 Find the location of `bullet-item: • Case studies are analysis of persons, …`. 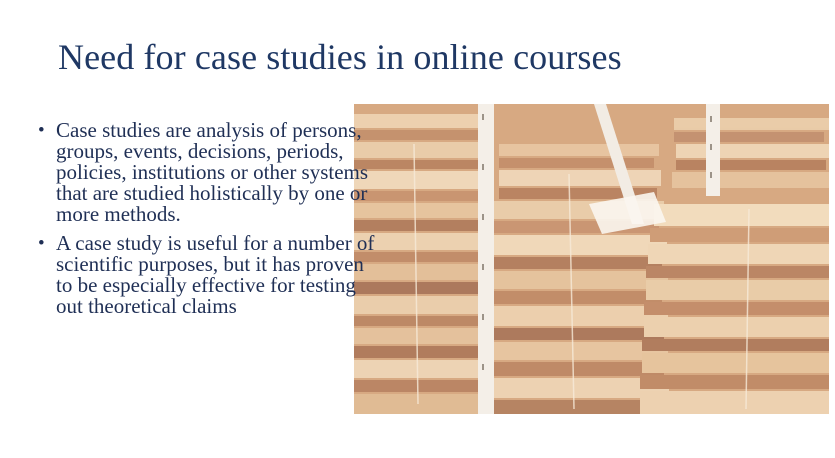

bullet-item: • Case studies are analysis of persons, … is located at coordinates (210, 172).